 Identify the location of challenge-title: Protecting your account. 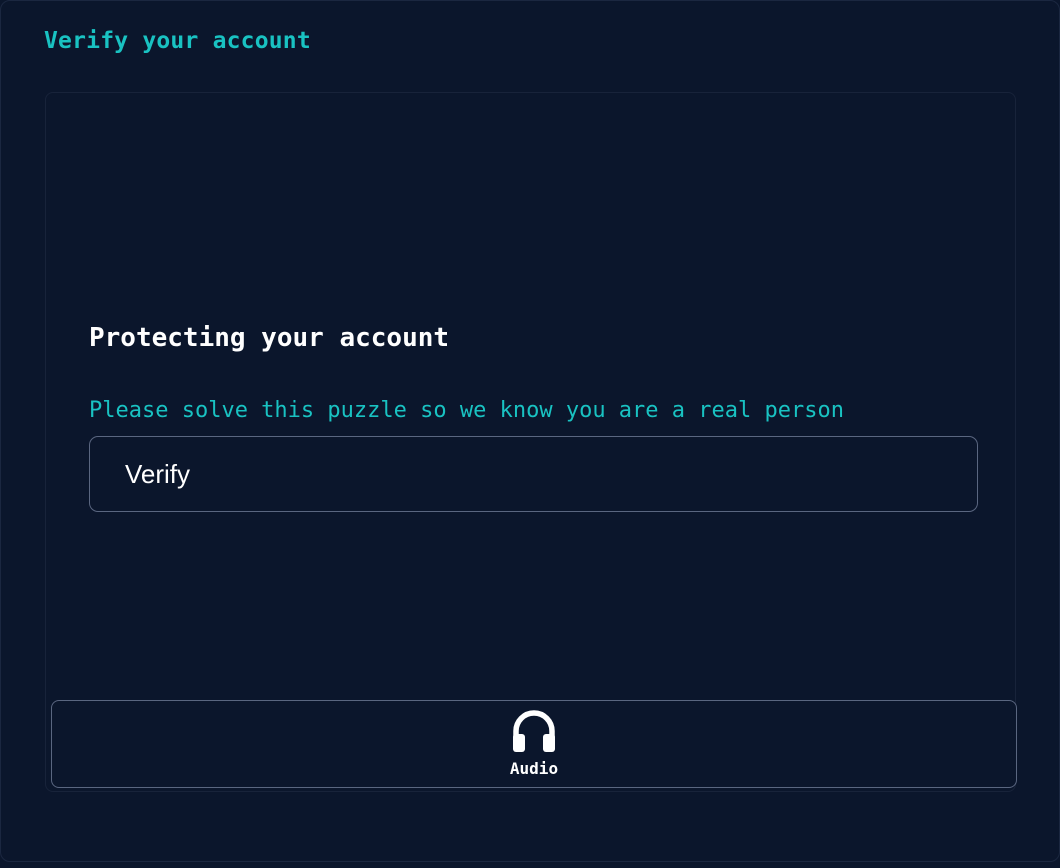
(269, 338).